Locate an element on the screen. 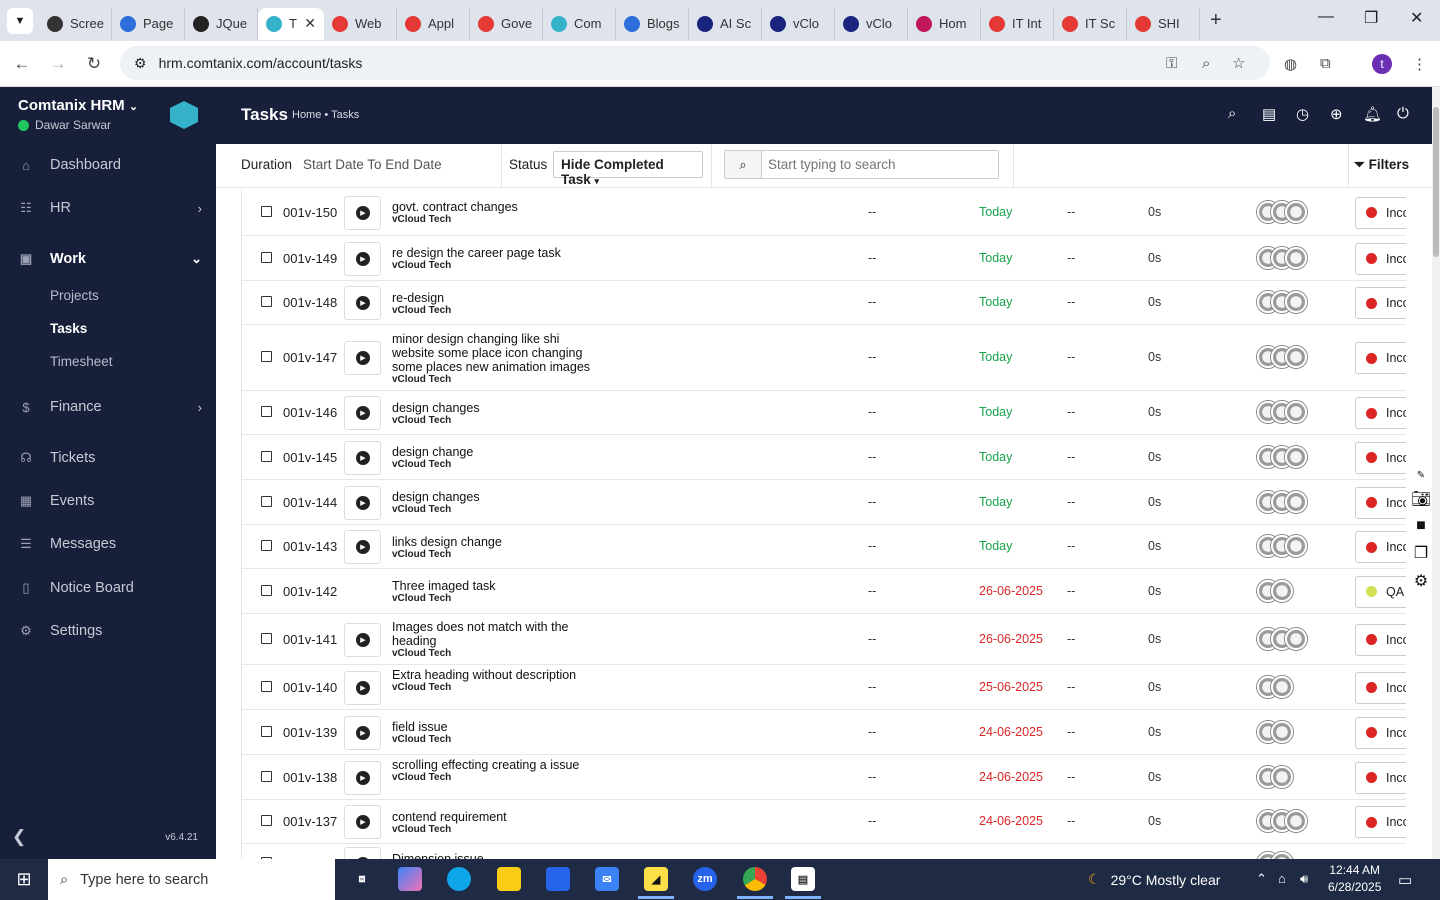 The height and width of the screenshot is (900, 1440). forward-button: → is located at coordinates (58, 64).